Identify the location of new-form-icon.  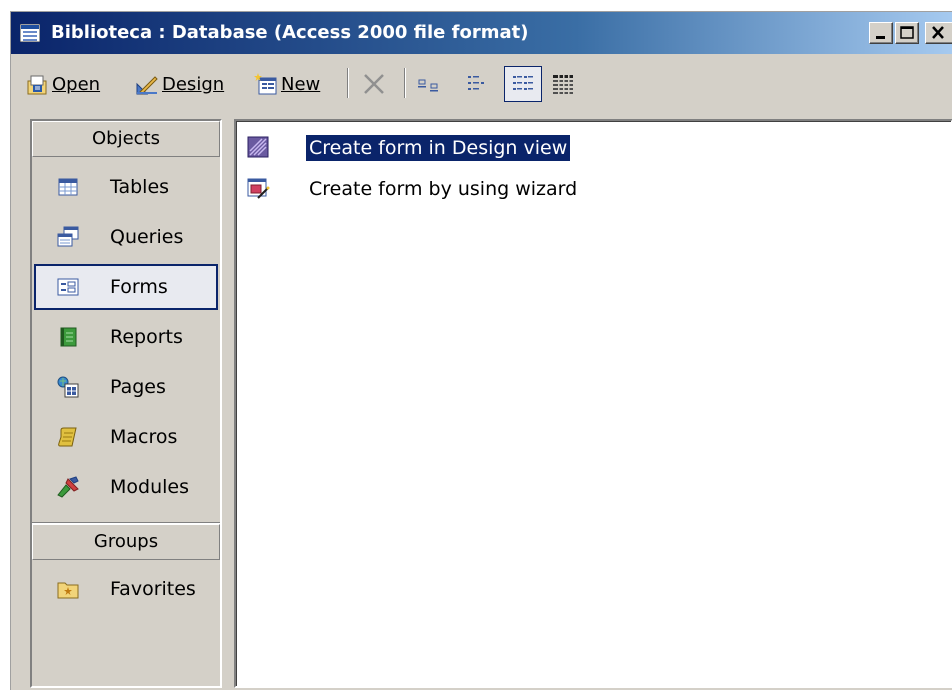
(265, 84).